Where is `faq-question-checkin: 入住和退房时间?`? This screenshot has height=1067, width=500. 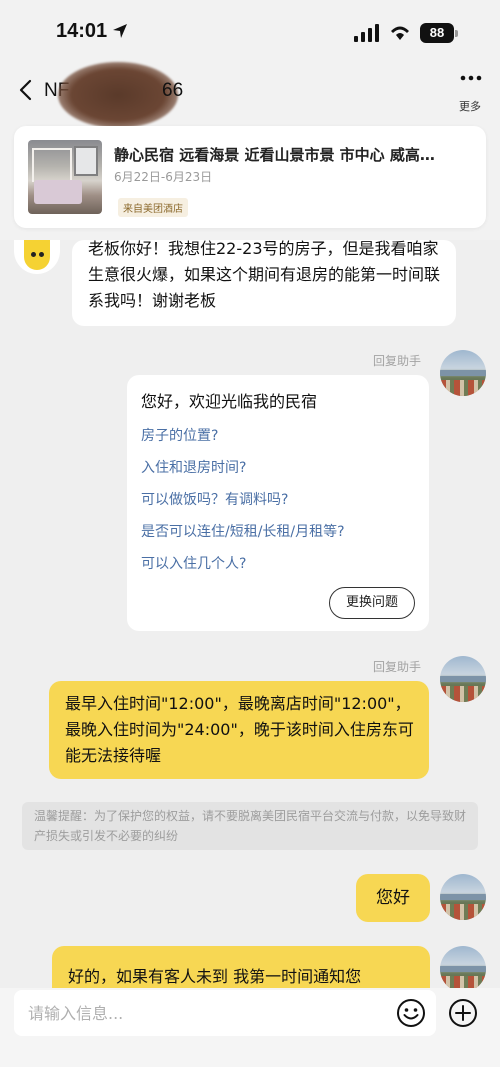 faq-question-checkin: 入住和退房时间? is located at coordinates (193, 468).